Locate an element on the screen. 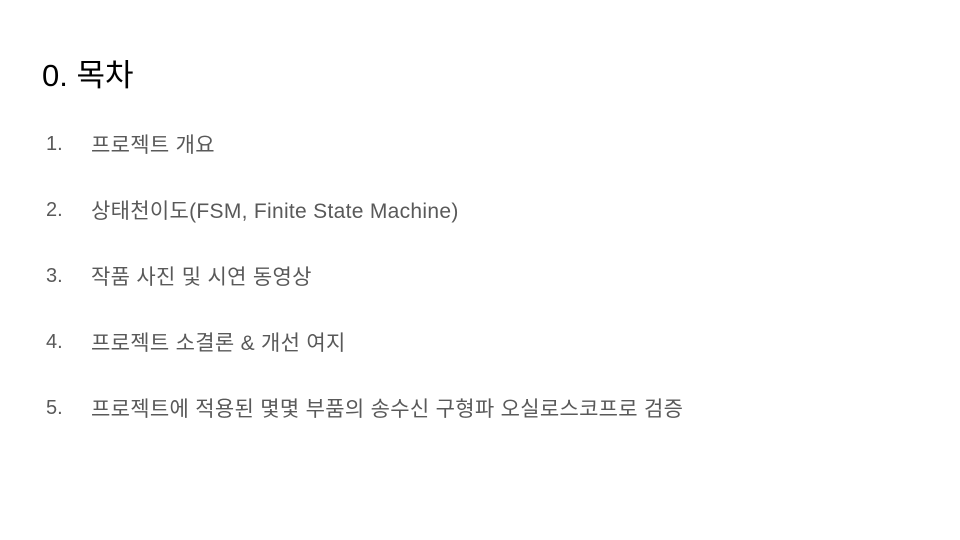 The image size is (960, 540). toc-item-text: 작품 사진 및 시연 동영상 is located at coordinates (201, 277).